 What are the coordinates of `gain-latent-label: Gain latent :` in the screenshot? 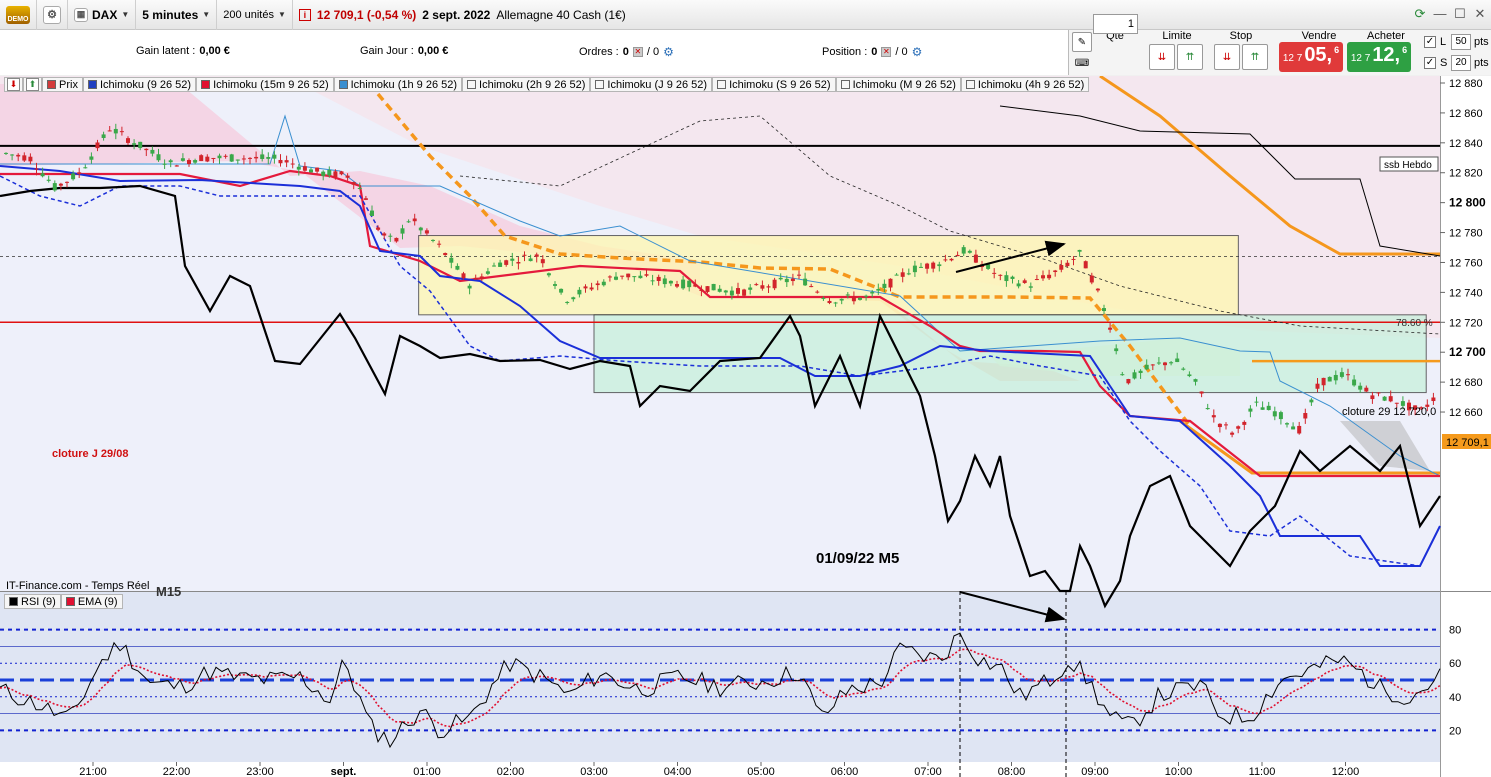 It's located at (166, 51).